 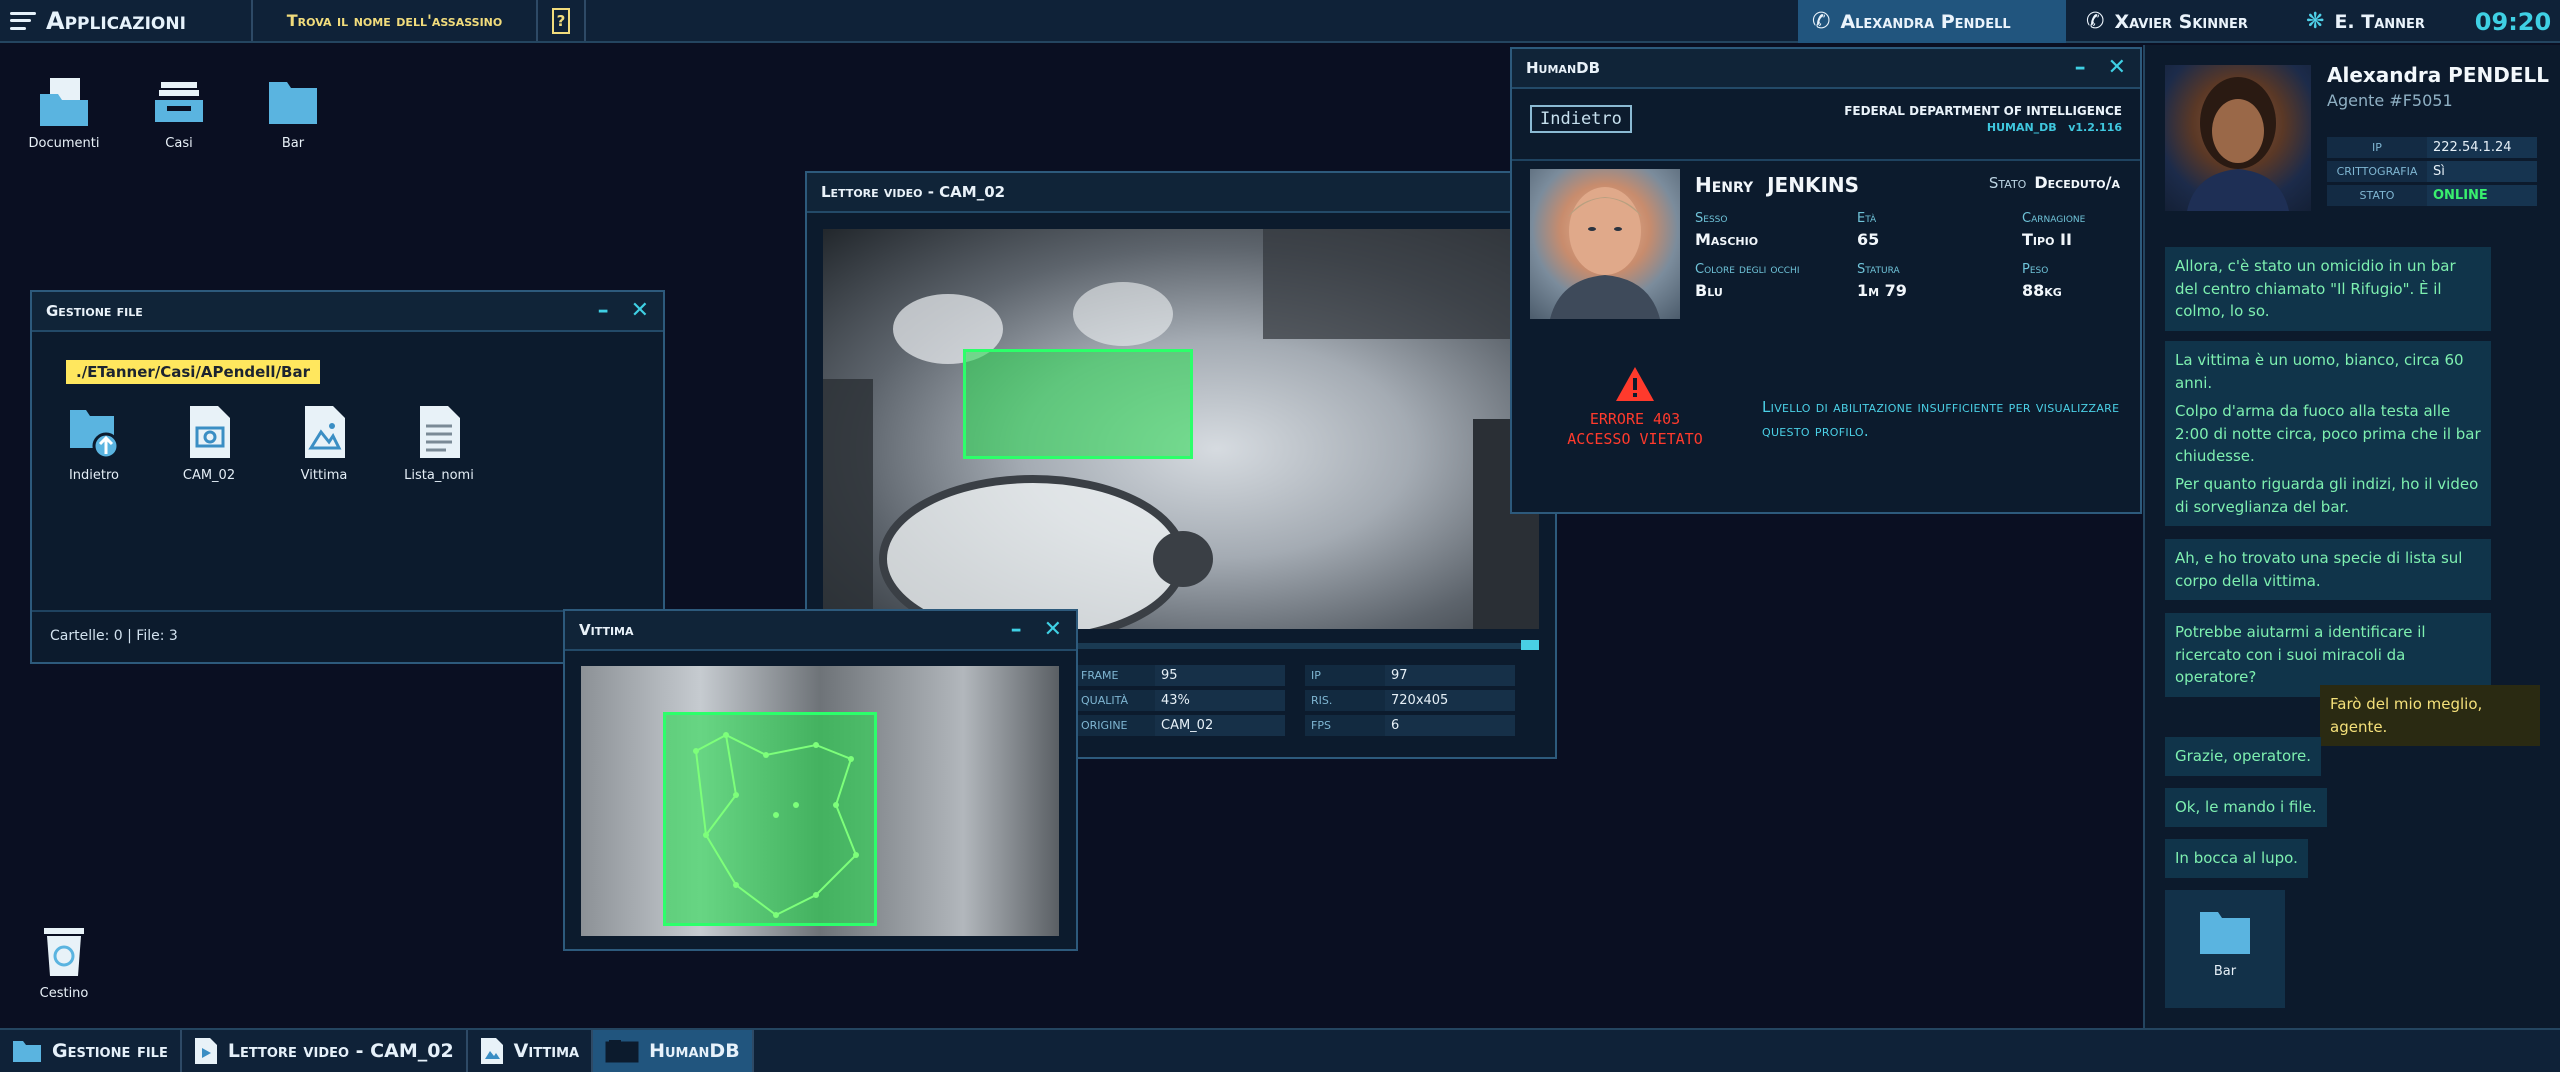 I want to click on task-label: Vittima, so click(x=546, y=1051).